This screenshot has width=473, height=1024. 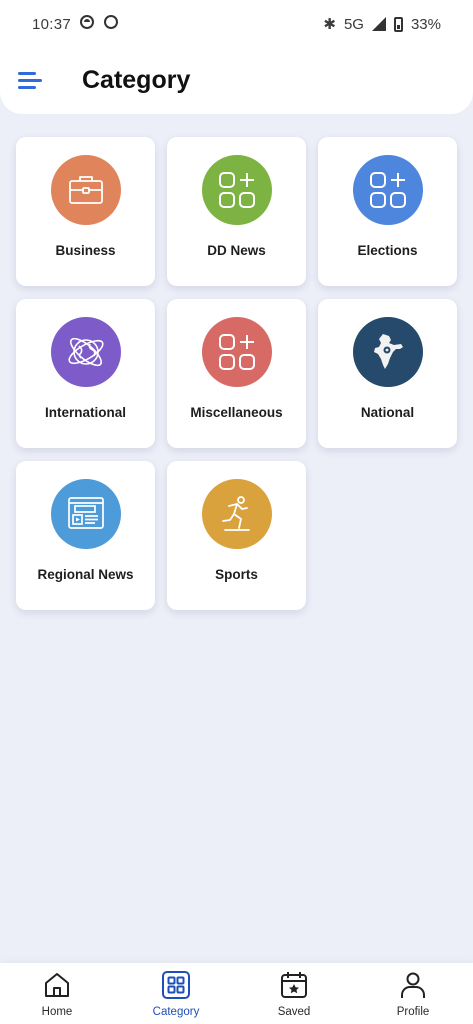 I want to click on category-label: DD News, so click(x=236, y=250).